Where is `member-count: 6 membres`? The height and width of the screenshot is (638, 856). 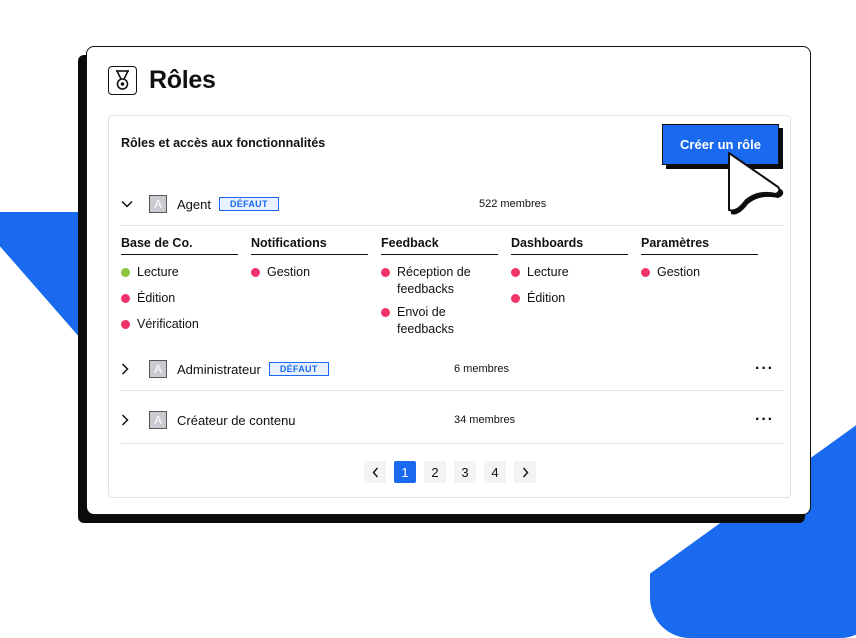 member-count: 6 membres is located at coordinates (482, 369).